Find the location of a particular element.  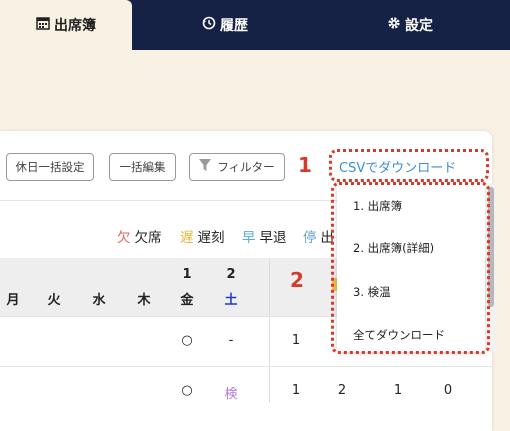

gear-icon is located at coordinates (394, 25).